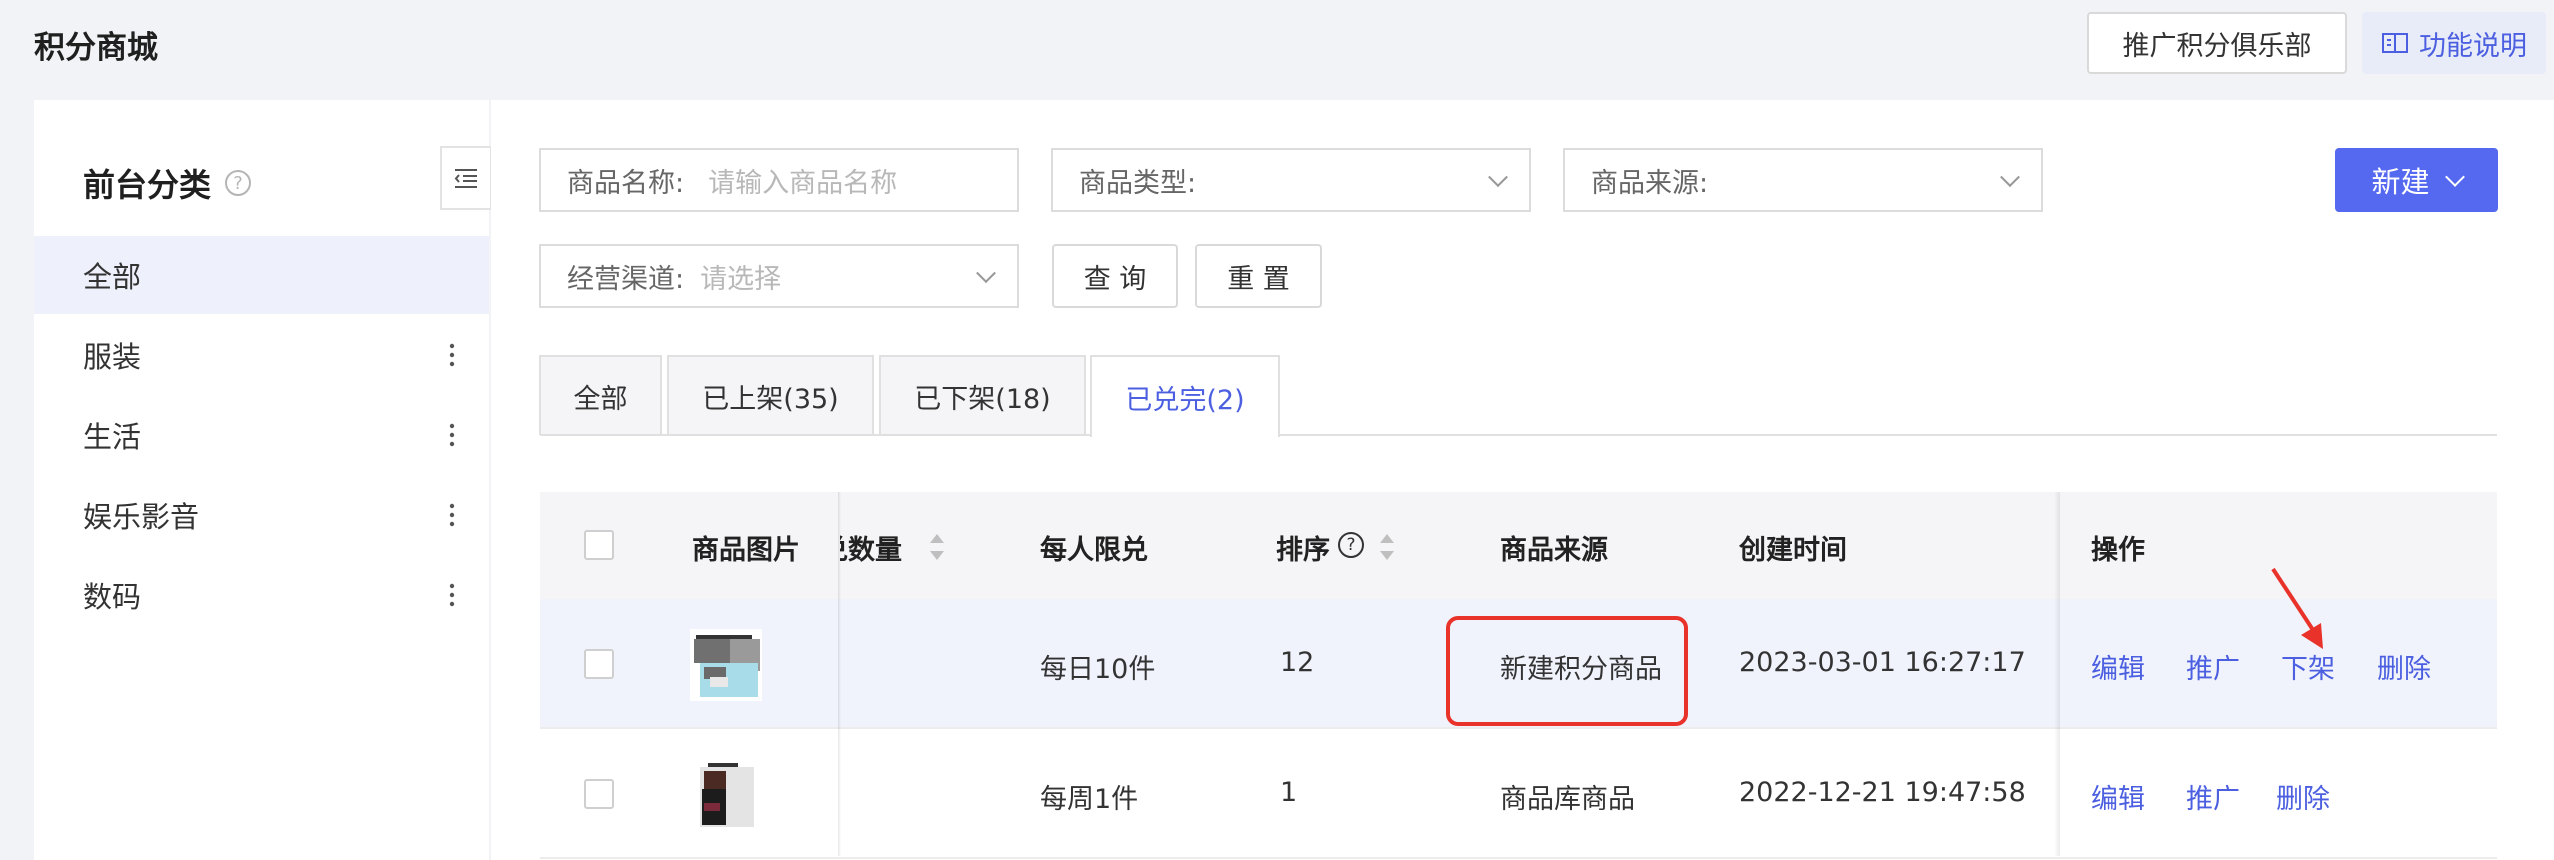 This screenshot has width=2554, height=860. I want to click on column-header-sort: 排序, so click(1303, 547).